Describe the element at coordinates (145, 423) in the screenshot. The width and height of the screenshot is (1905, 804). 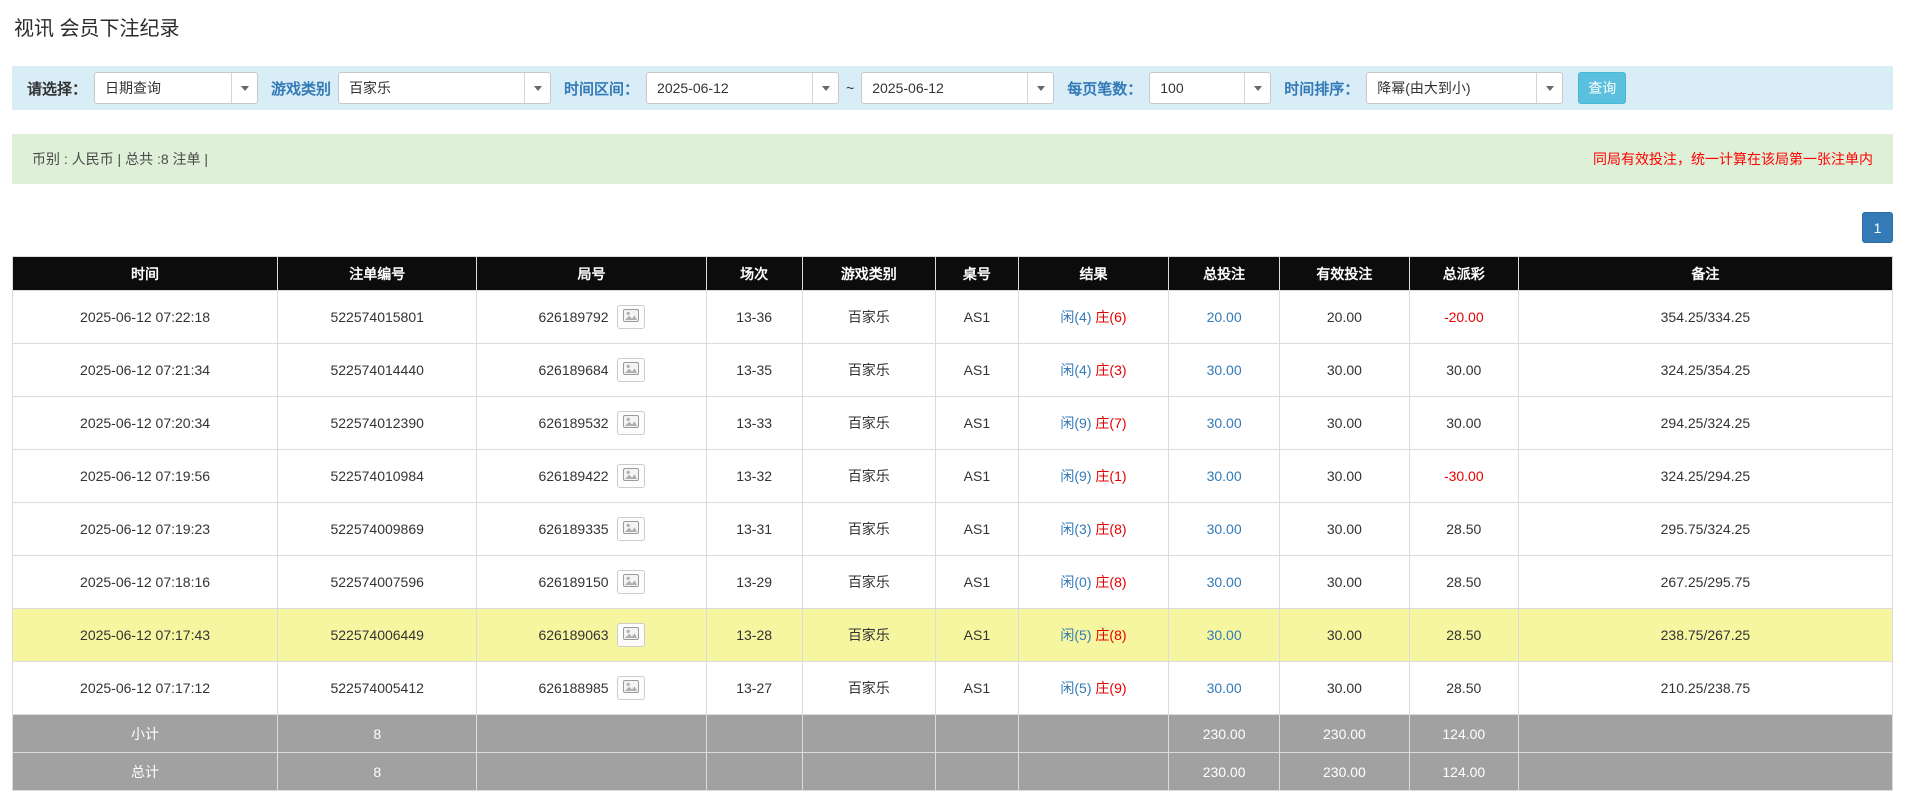
I see `cell-time: 2025-06-12 07:20:34` at that location.